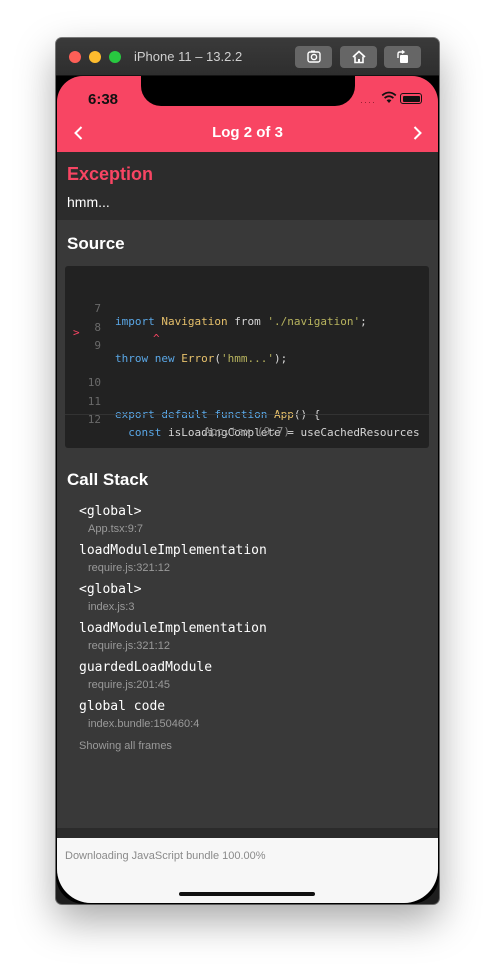  Describe the element at coordinates (111, 519) in the screenshot. I see `stack-frame: <global> App.tsx:9:7` at that location.